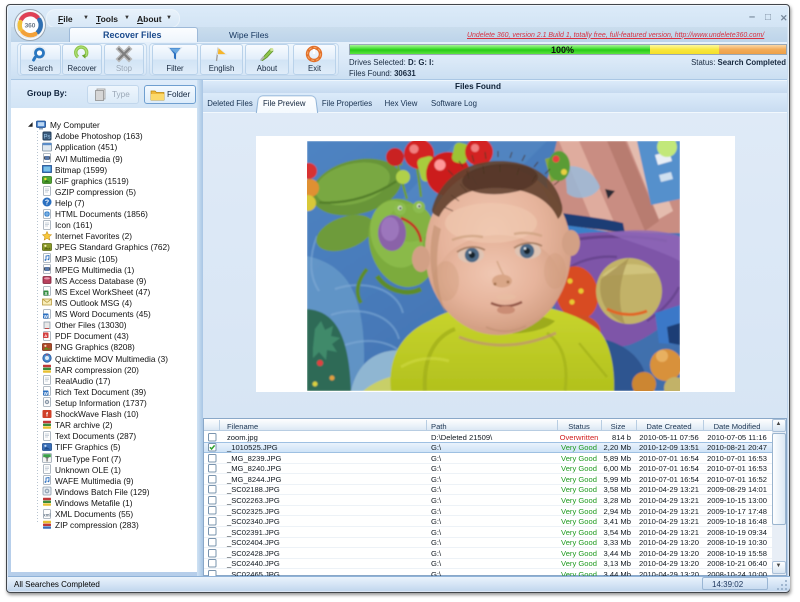 The height and width of the screenshot is (602, 800). What do you see at coordinates (45, 335) in the screenshot?
I see `svg-text: A` at bounding box center [45, 335].